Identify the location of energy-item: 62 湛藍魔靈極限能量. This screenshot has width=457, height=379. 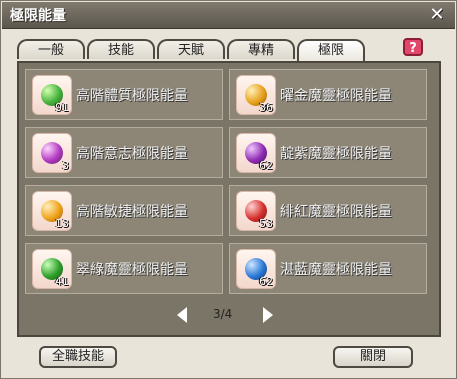
(328, 268).